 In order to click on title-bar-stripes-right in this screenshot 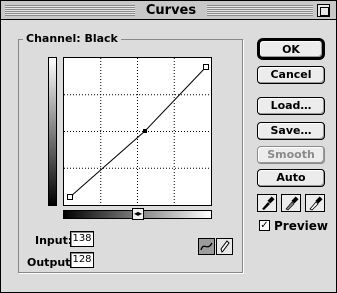, I will do `click(260, 10)`.